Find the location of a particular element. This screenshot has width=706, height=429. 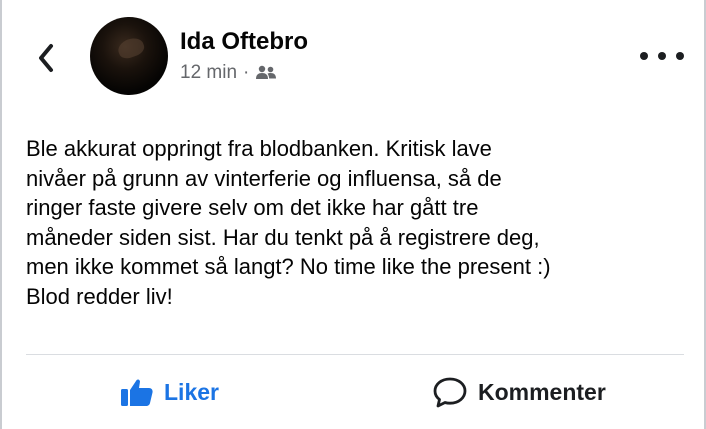

like-button: Liker is located at coordinates (169, 392).